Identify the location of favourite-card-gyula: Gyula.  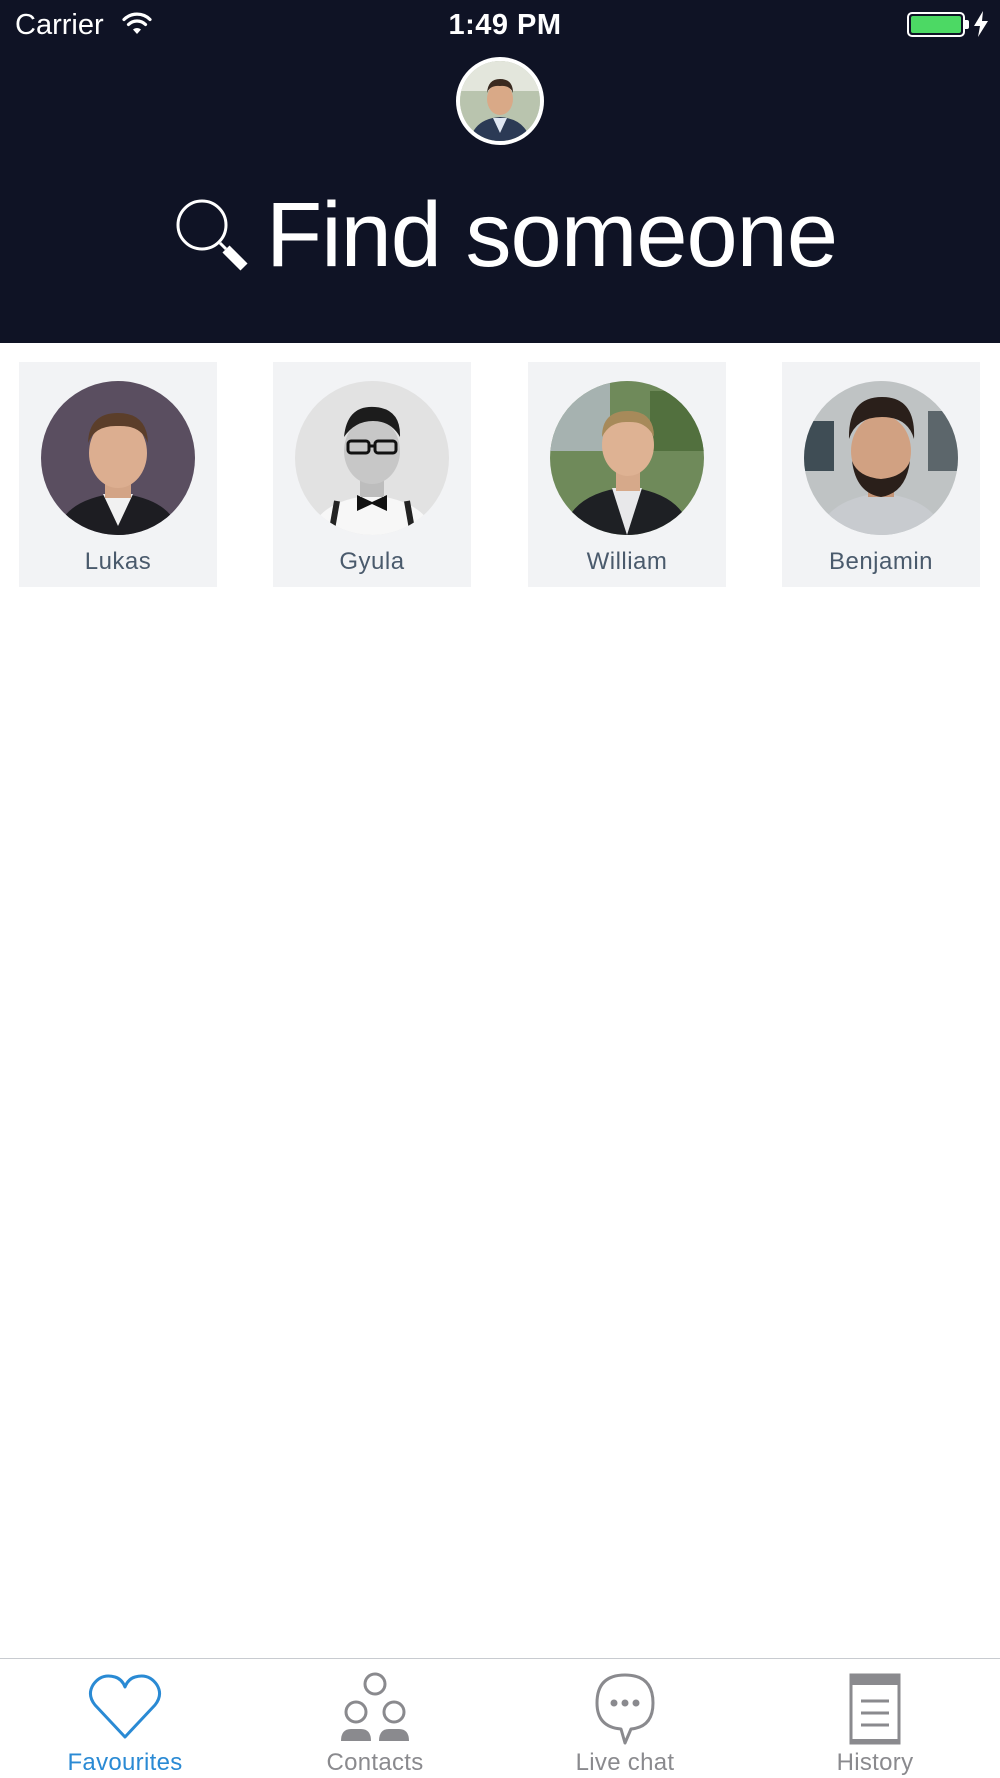
(372, 474).